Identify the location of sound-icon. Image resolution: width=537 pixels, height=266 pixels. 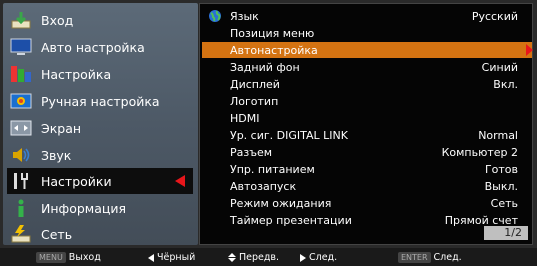
(21, 155).